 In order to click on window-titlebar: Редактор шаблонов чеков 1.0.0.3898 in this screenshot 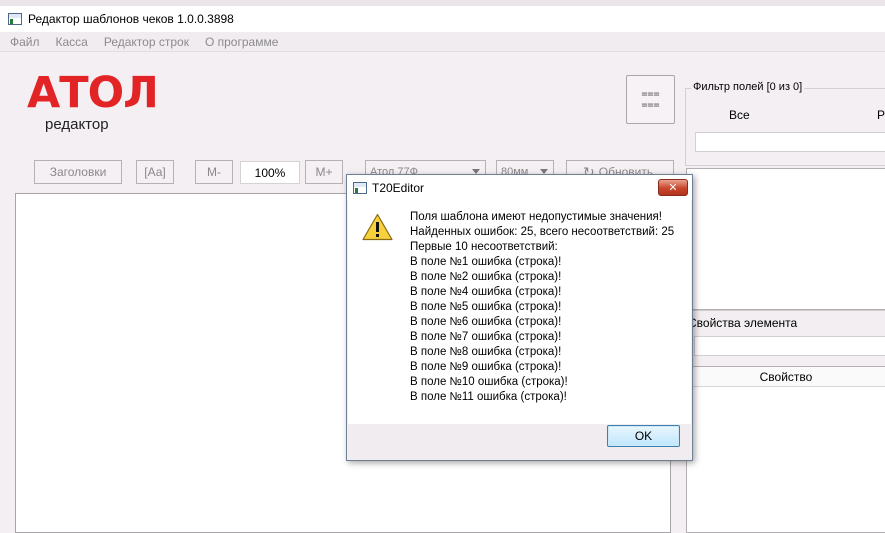, I will do `click(442, 19)`.